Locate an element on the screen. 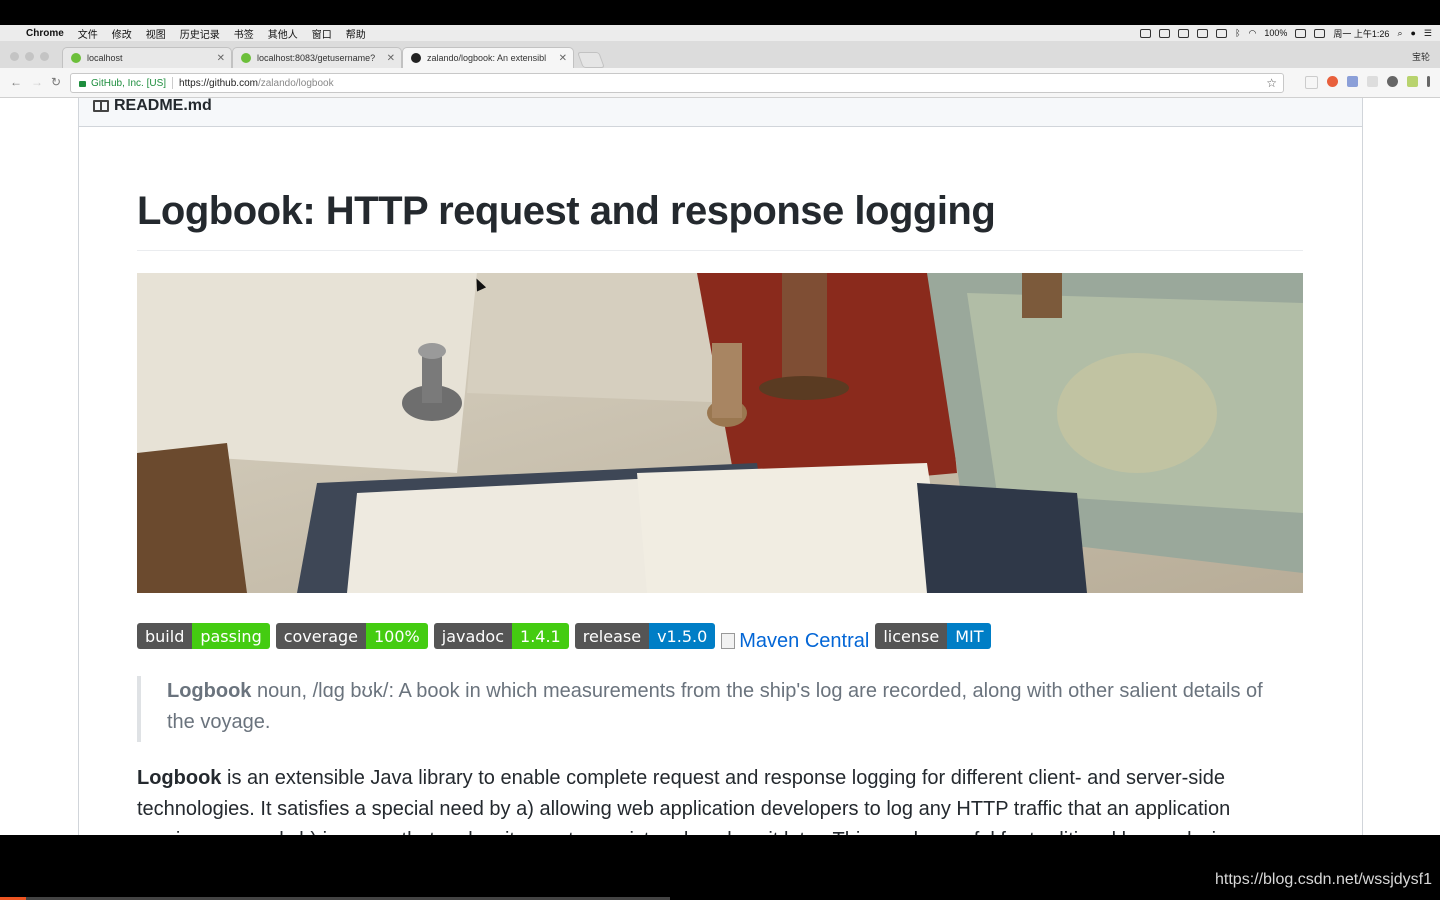 The width and height of the screenshot is (1440, 900). tab-localhost: localhost ✕ is located at coordinates (147, 57).